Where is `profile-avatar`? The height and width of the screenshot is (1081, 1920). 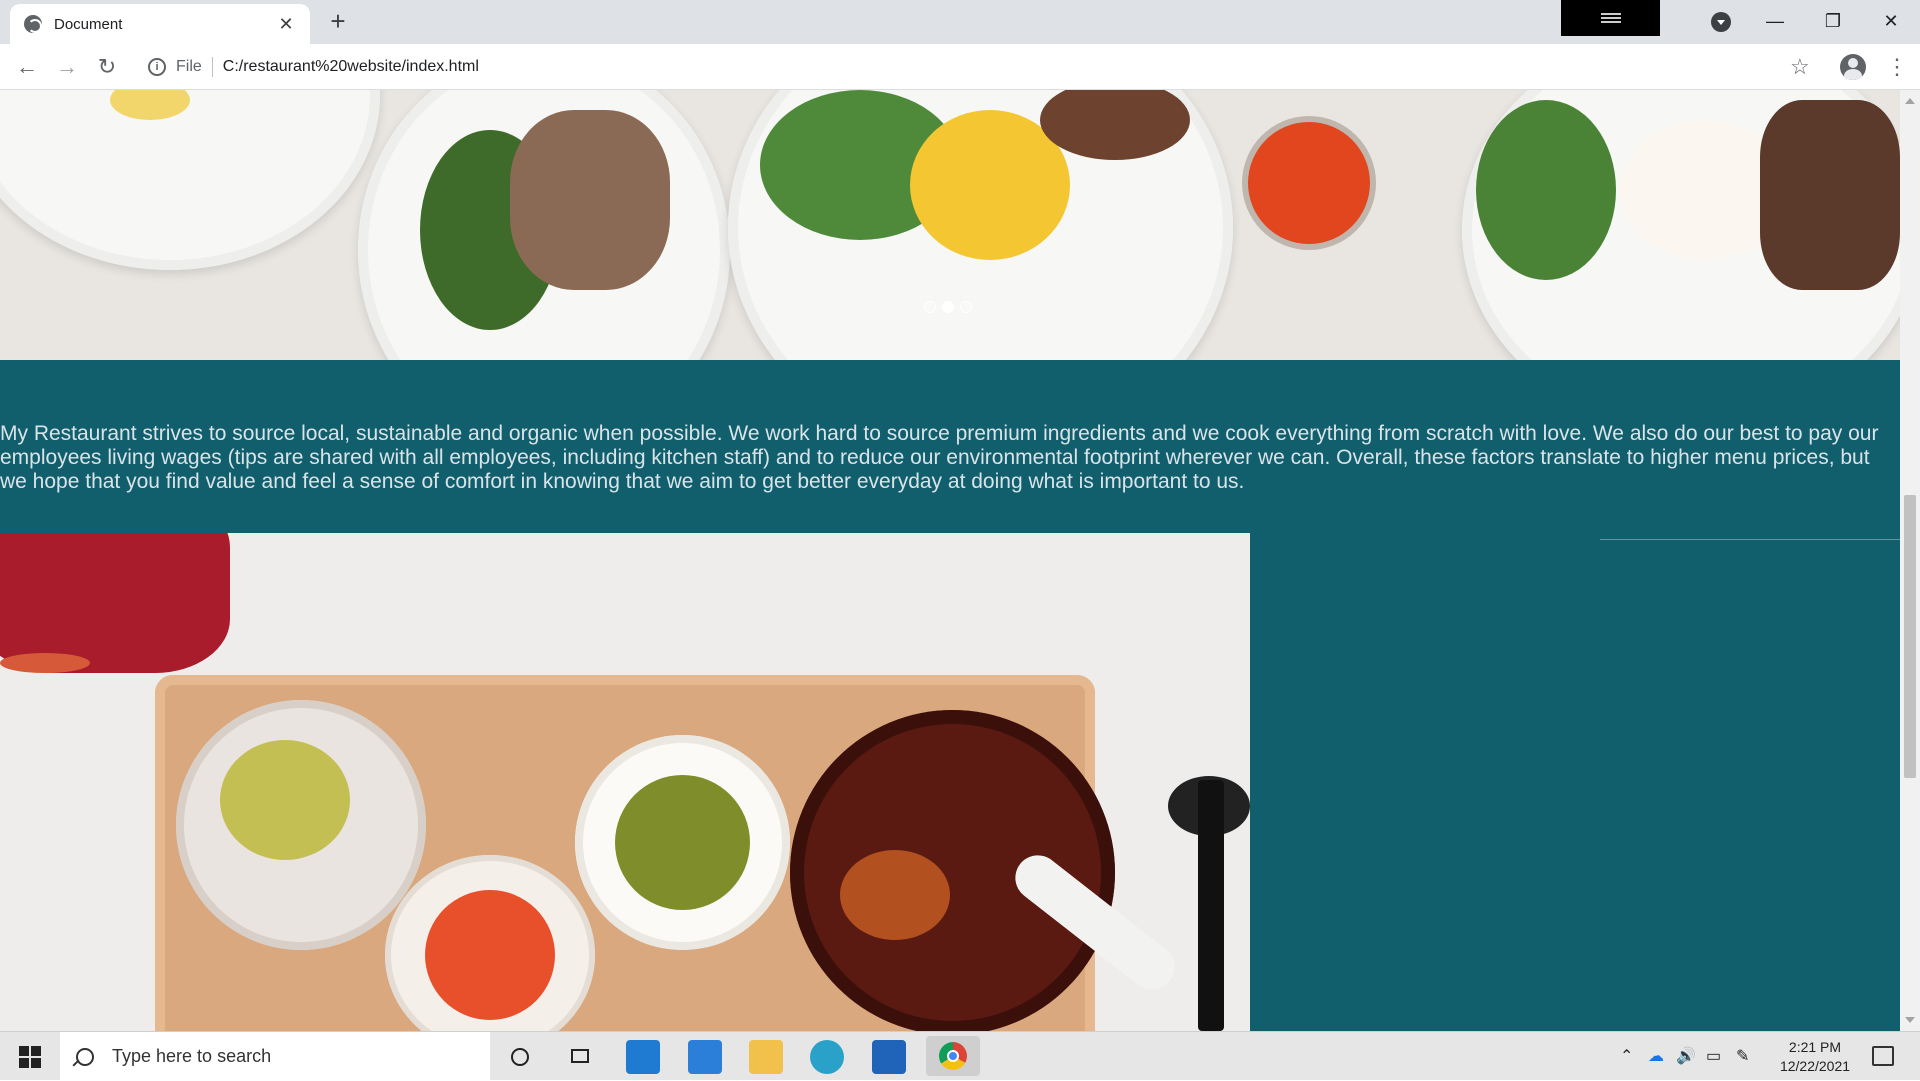
profile-avatar is located at coordinates (1853, 67).